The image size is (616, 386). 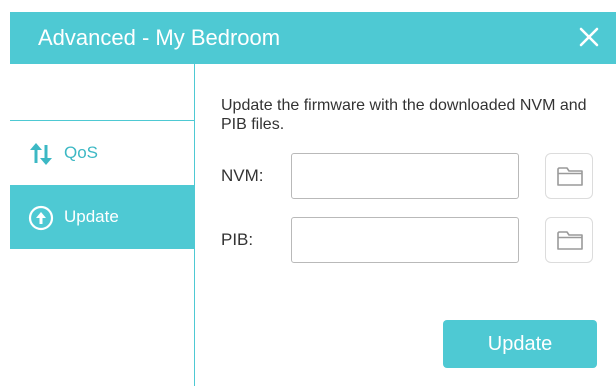 I want to click on update-button: Update, so click(x=520, y=344).